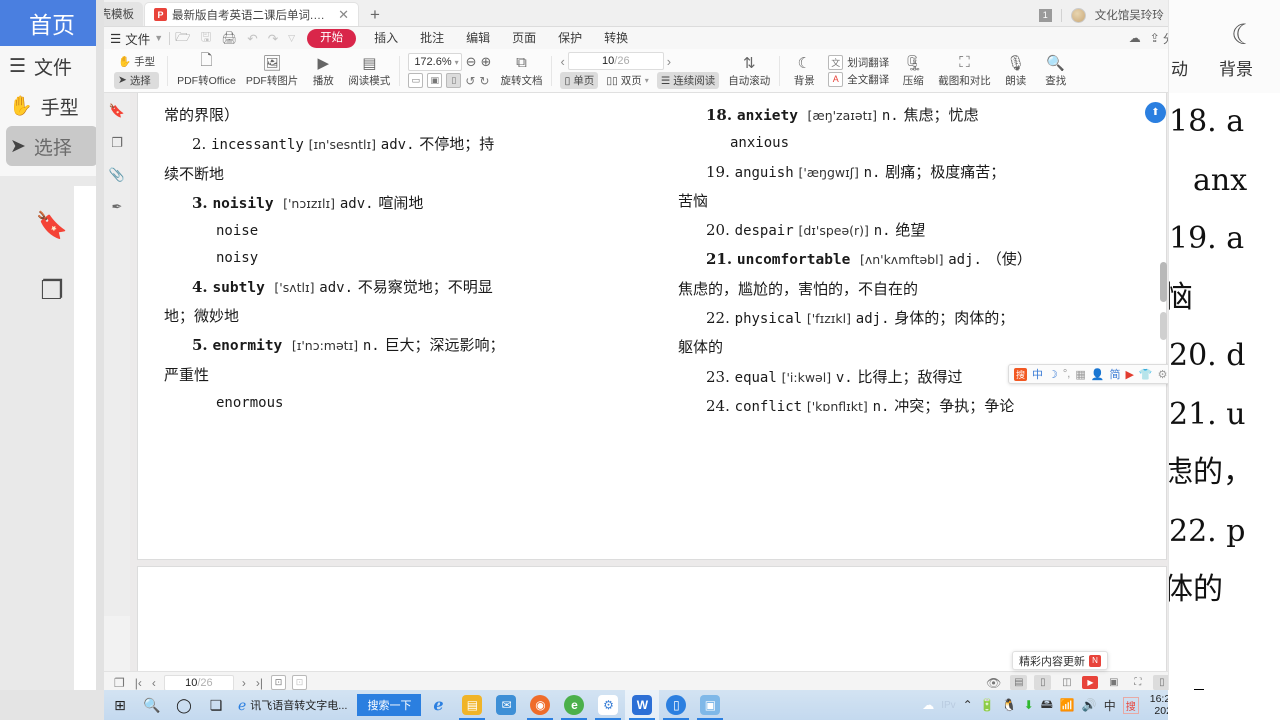 This screenshot has height=720, width=1280. I want to click on file-menu-button: ☰ 文件 ▼, so click(139, 38).